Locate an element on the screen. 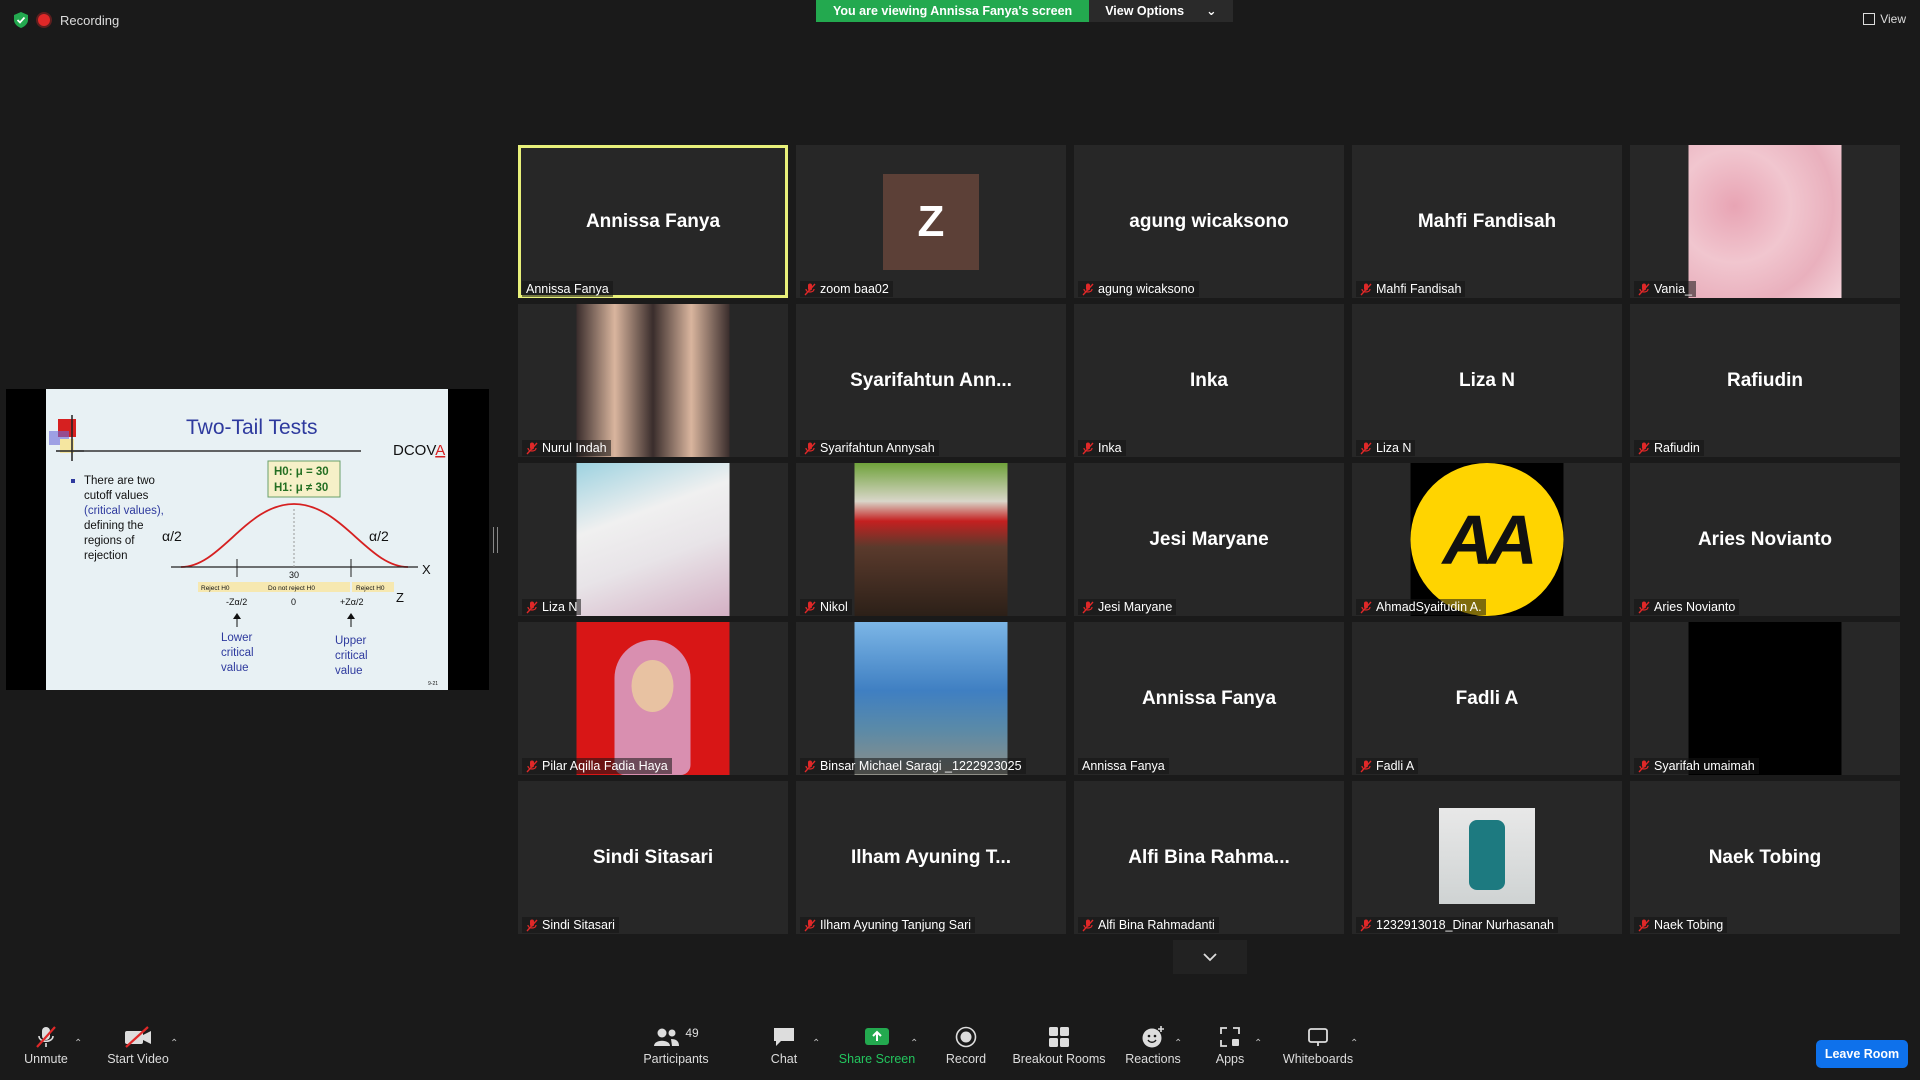 Image resolution: width=1920 pixels, height=1080 pixels. participant-tile: Sindi Sitasari Sindi Sitasari is located at coordinates (653, 857).